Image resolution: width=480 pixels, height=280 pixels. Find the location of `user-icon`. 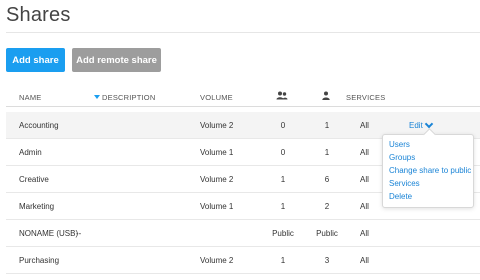

user-icon is located at coordinates (326, 96).